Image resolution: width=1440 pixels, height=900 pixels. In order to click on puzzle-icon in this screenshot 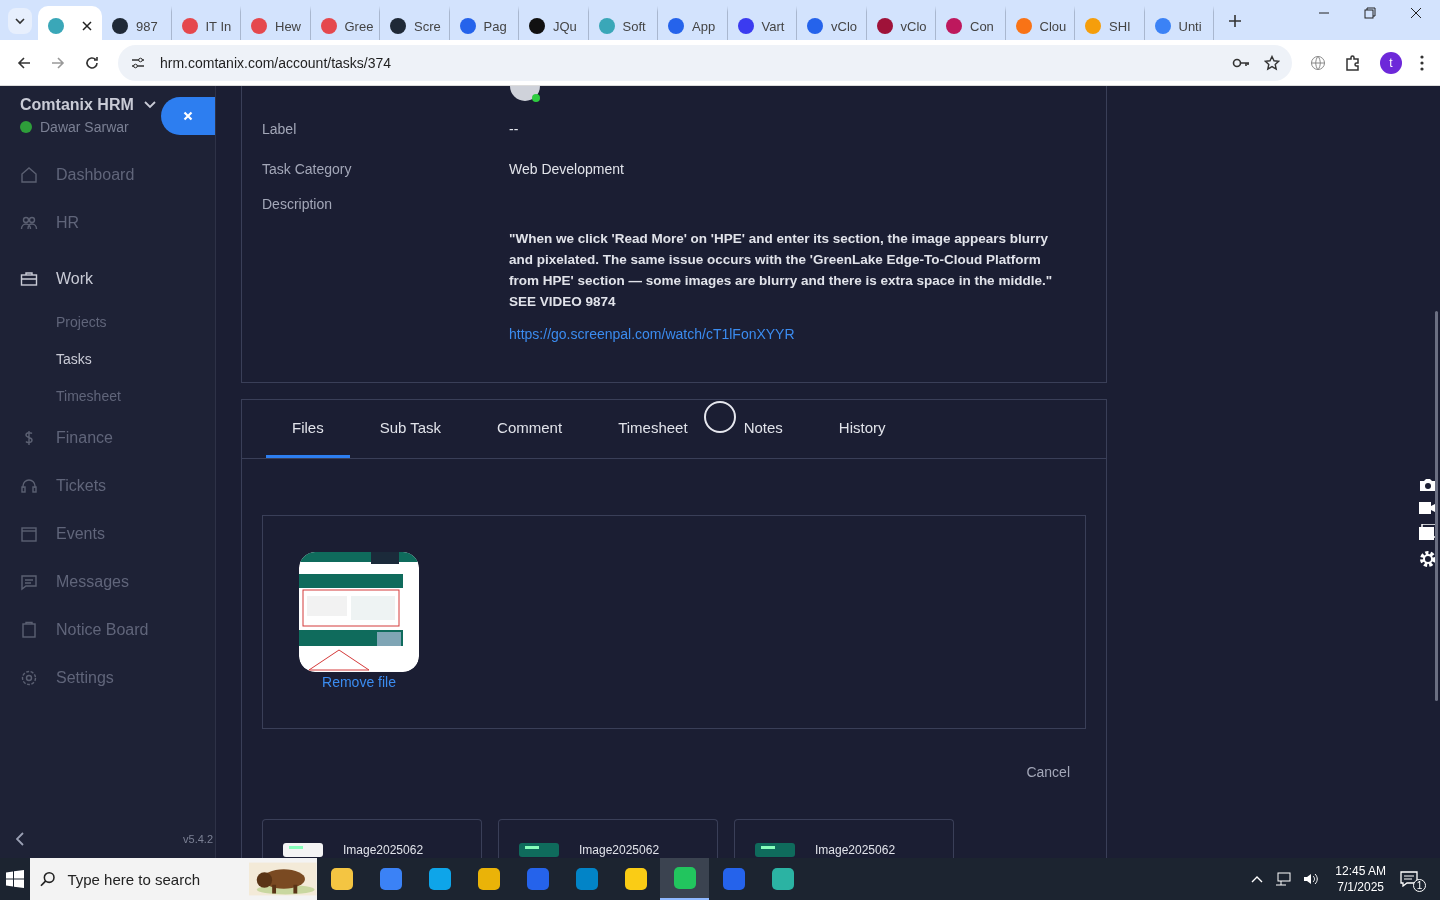, I will do `click(1353, 62)`.